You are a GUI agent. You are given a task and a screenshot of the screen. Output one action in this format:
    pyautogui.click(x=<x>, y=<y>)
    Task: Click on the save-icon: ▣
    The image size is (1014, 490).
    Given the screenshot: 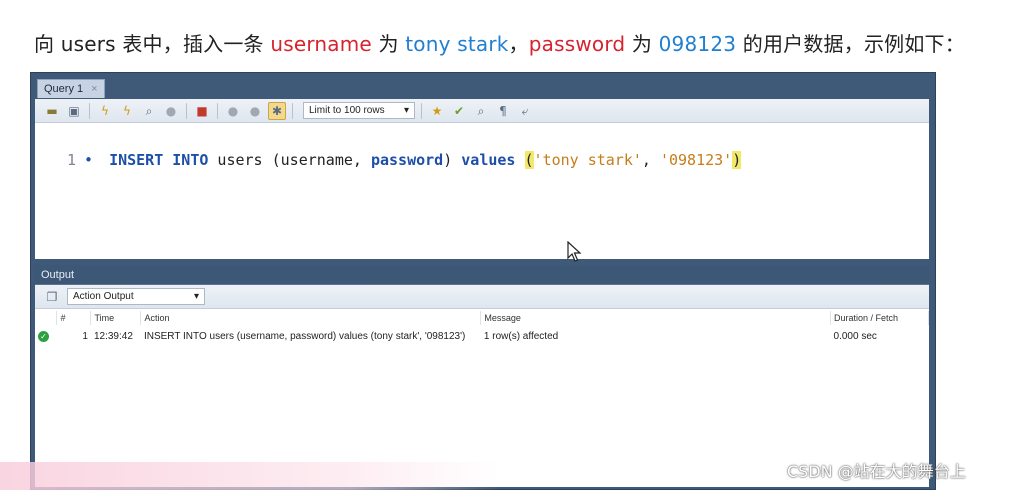 What is the action you would take?
    pyautogui.click(x=74, y=111)
    